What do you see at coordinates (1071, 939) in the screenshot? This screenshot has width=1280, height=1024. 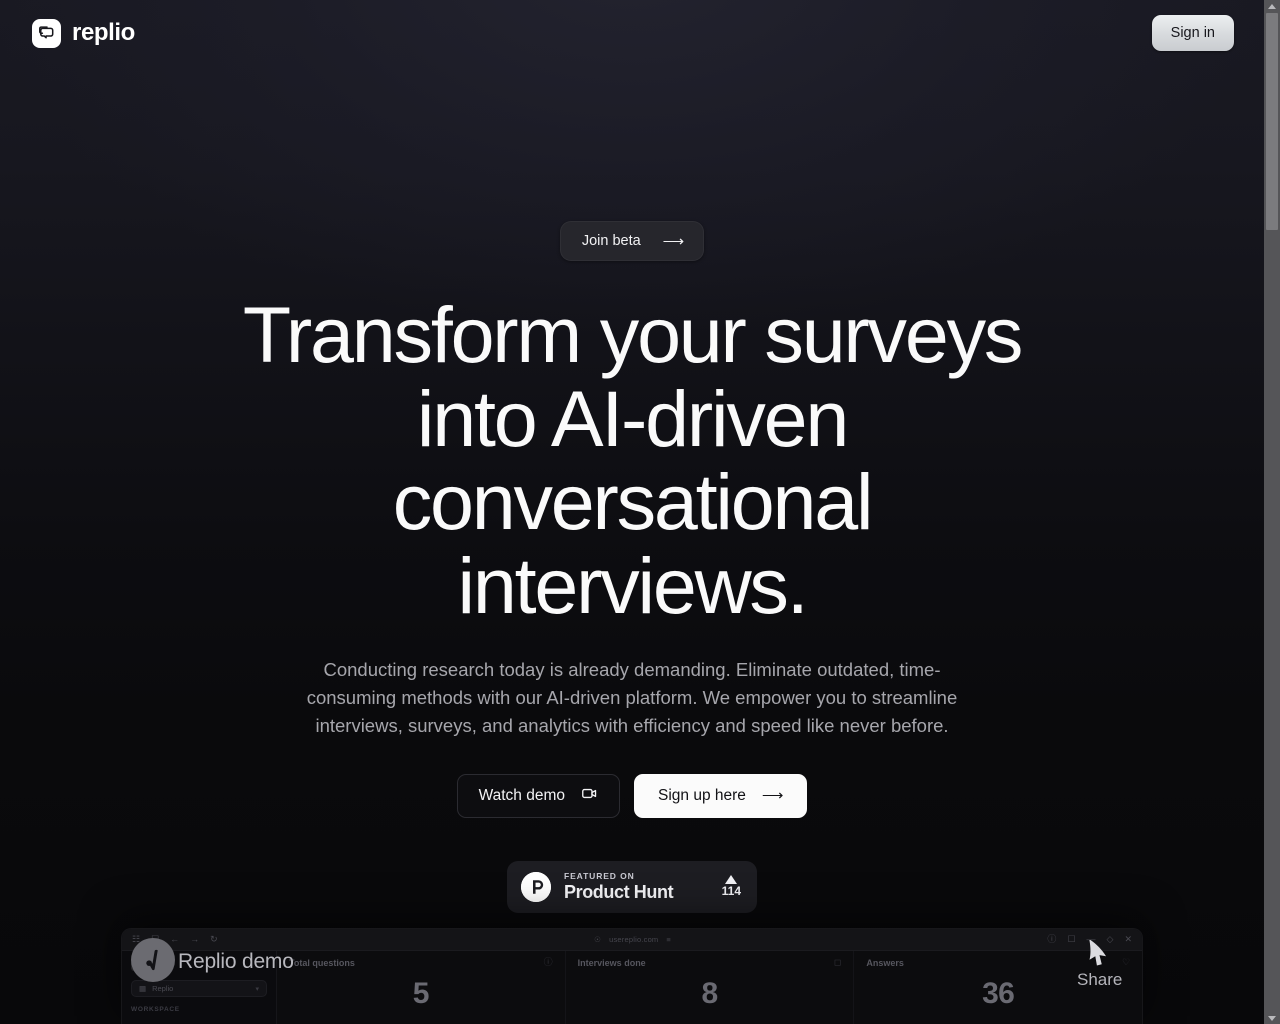 I see `panel-icon: ☐` at bounding box center [1071, 939].